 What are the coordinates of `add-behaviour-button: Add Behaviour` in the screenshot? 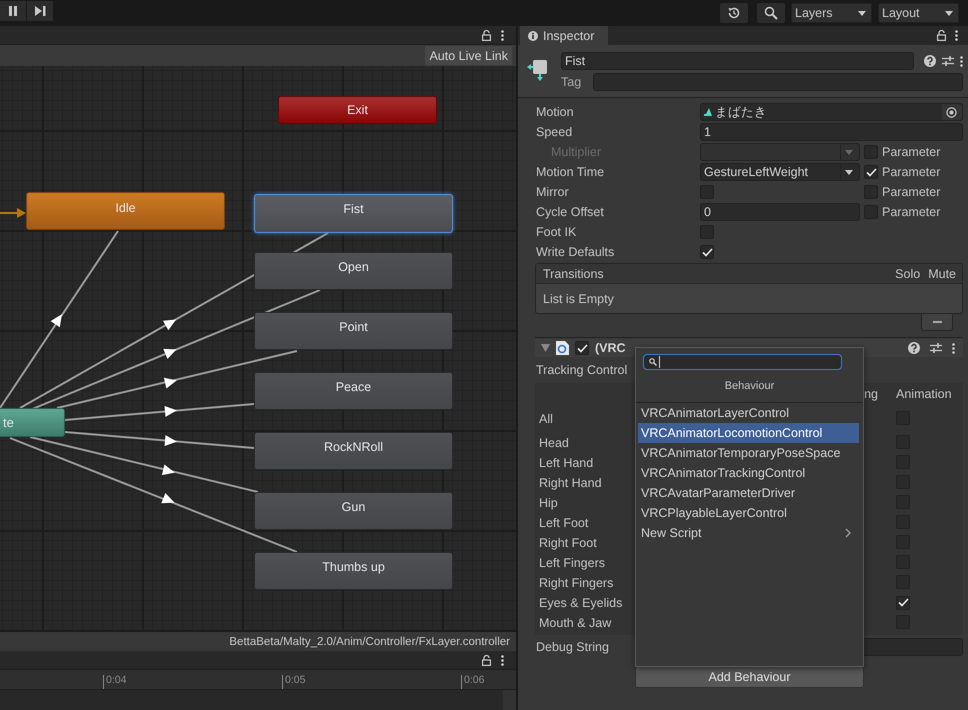 It's located at (749, 677).